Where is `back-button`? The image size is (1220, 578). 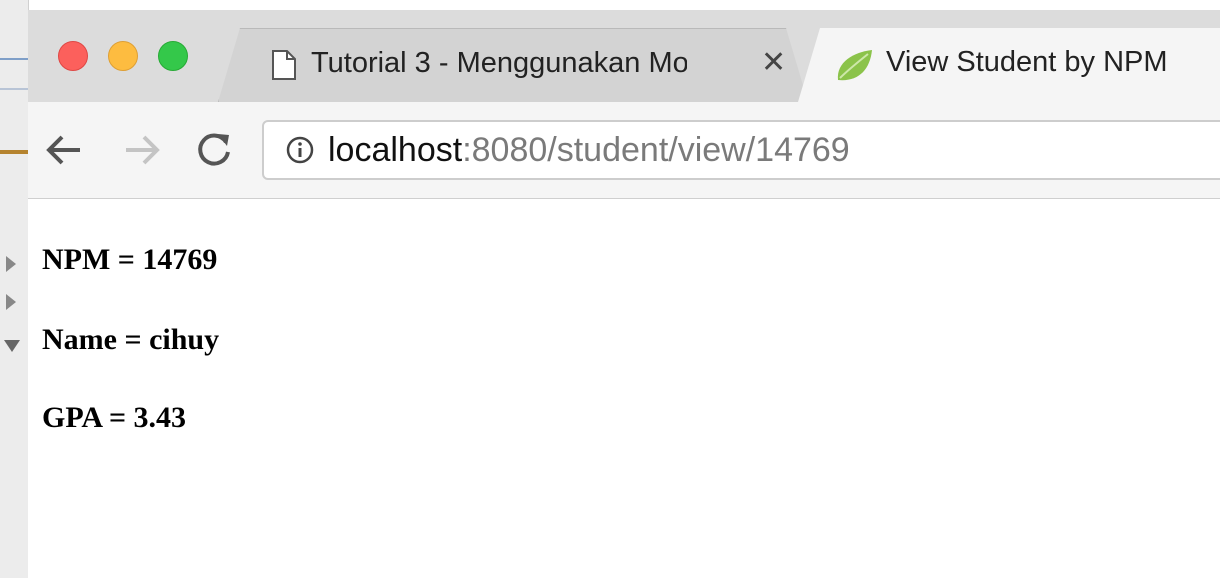
back-button is located at coordinates (64, 150).